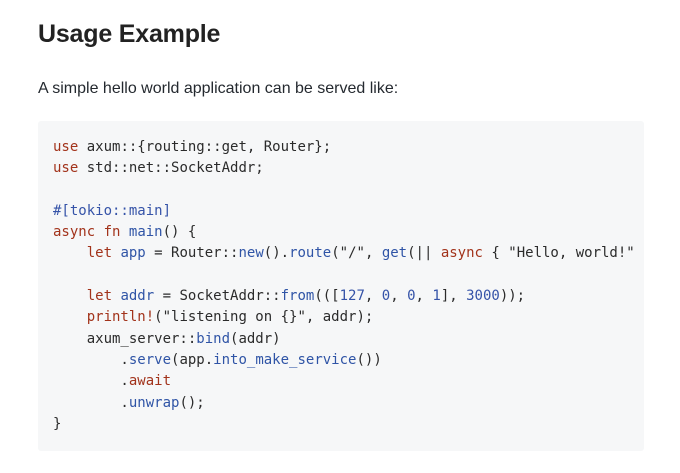 The height and width of the screenshot is (473, 680). I want to click on code-token: 3000, so click(483, 296).